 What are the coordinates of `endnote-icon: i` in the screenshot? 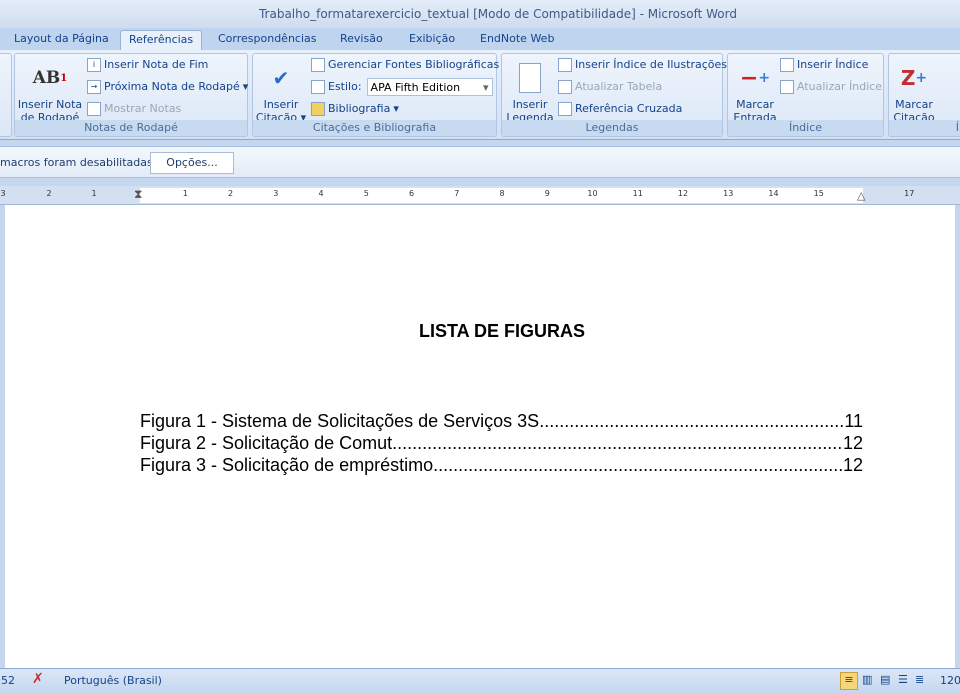 It's located at (94, 65).